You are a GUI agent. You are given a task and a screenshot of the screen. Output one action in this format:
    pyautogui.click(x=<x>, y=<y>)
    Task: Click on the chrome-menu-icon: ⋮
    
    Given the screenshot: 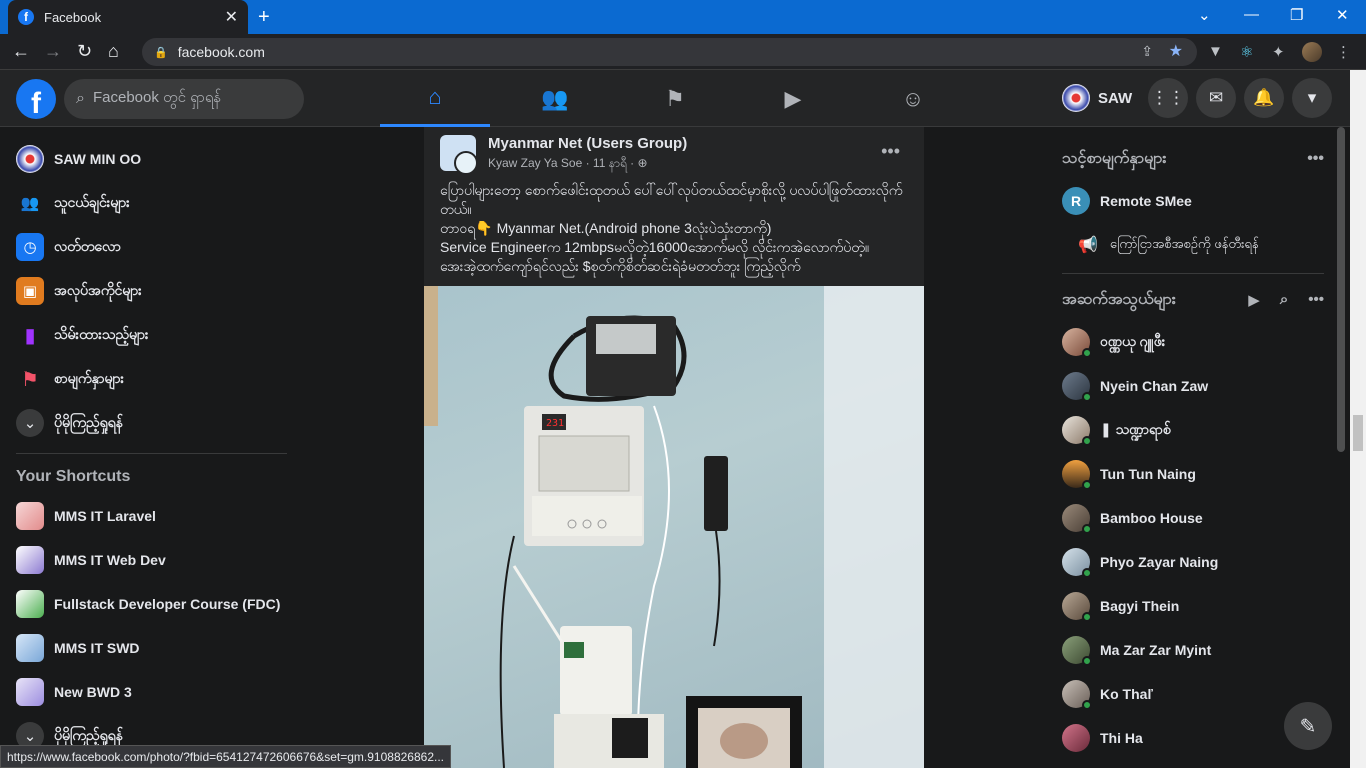 What is the action you would take?
    pyautogui.click(x=1343, y=52)
    